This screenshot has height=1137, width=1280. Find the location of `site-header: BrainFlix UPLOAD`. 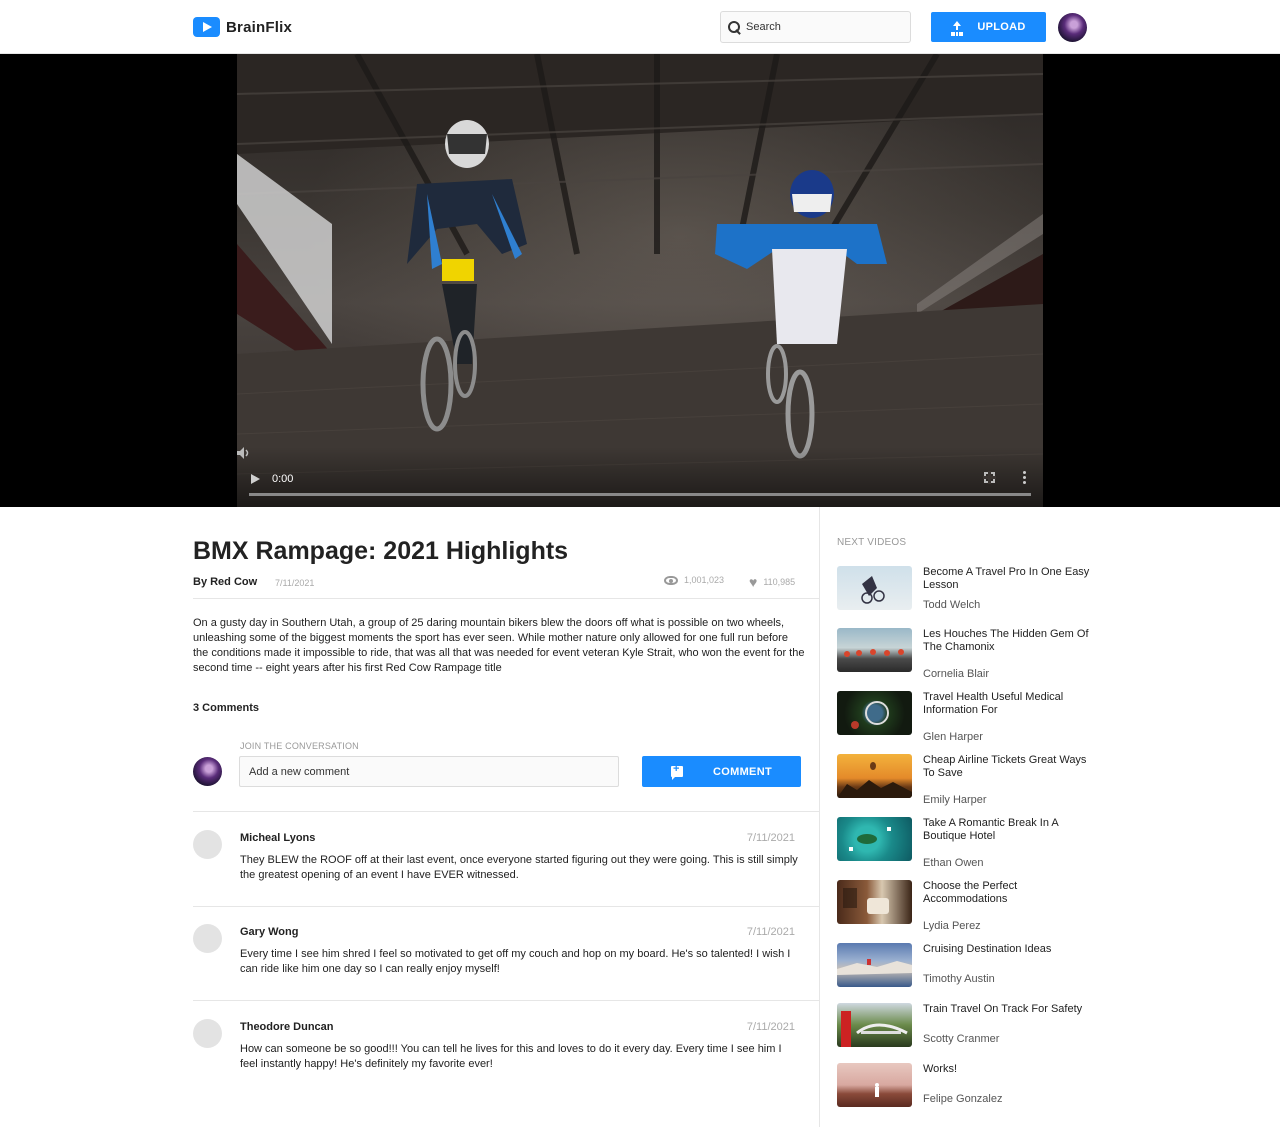

site-header: BrainFlix UPLOAD is located at coordinates (640, 27).